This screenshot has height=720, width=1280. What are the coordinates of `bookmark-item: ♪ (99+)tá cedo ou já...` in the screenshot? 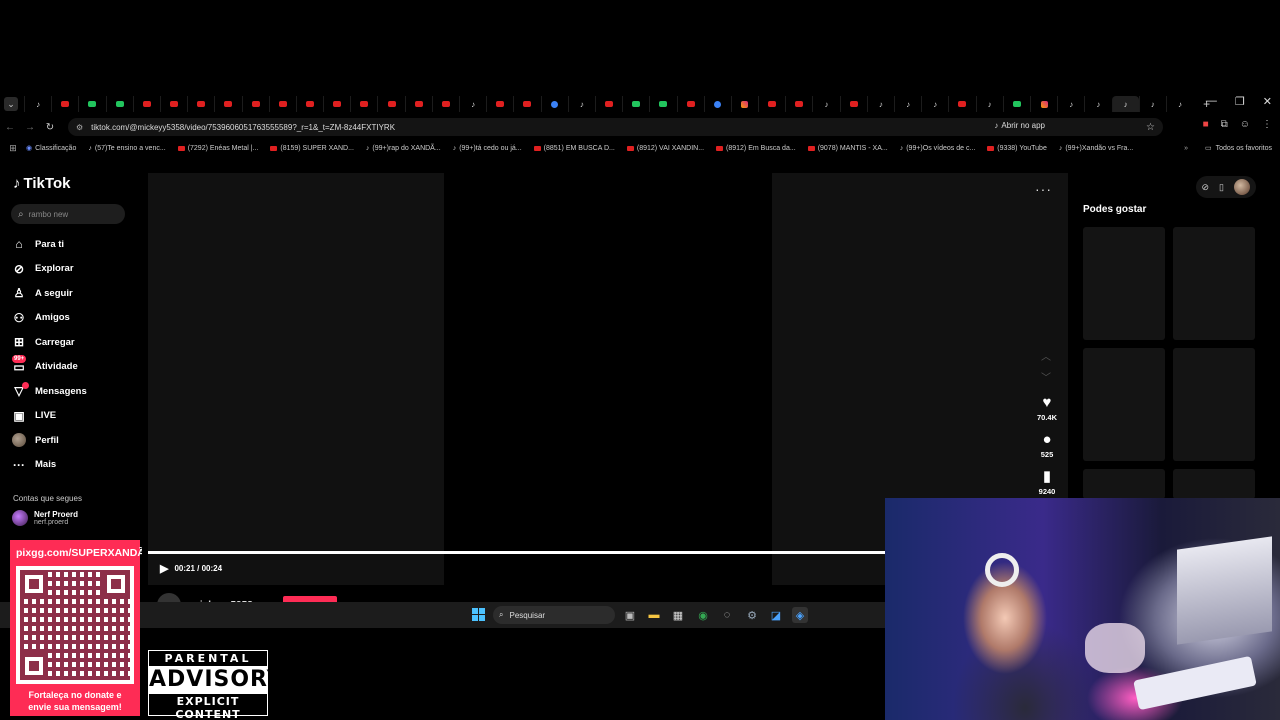 It's located at (487, 148).